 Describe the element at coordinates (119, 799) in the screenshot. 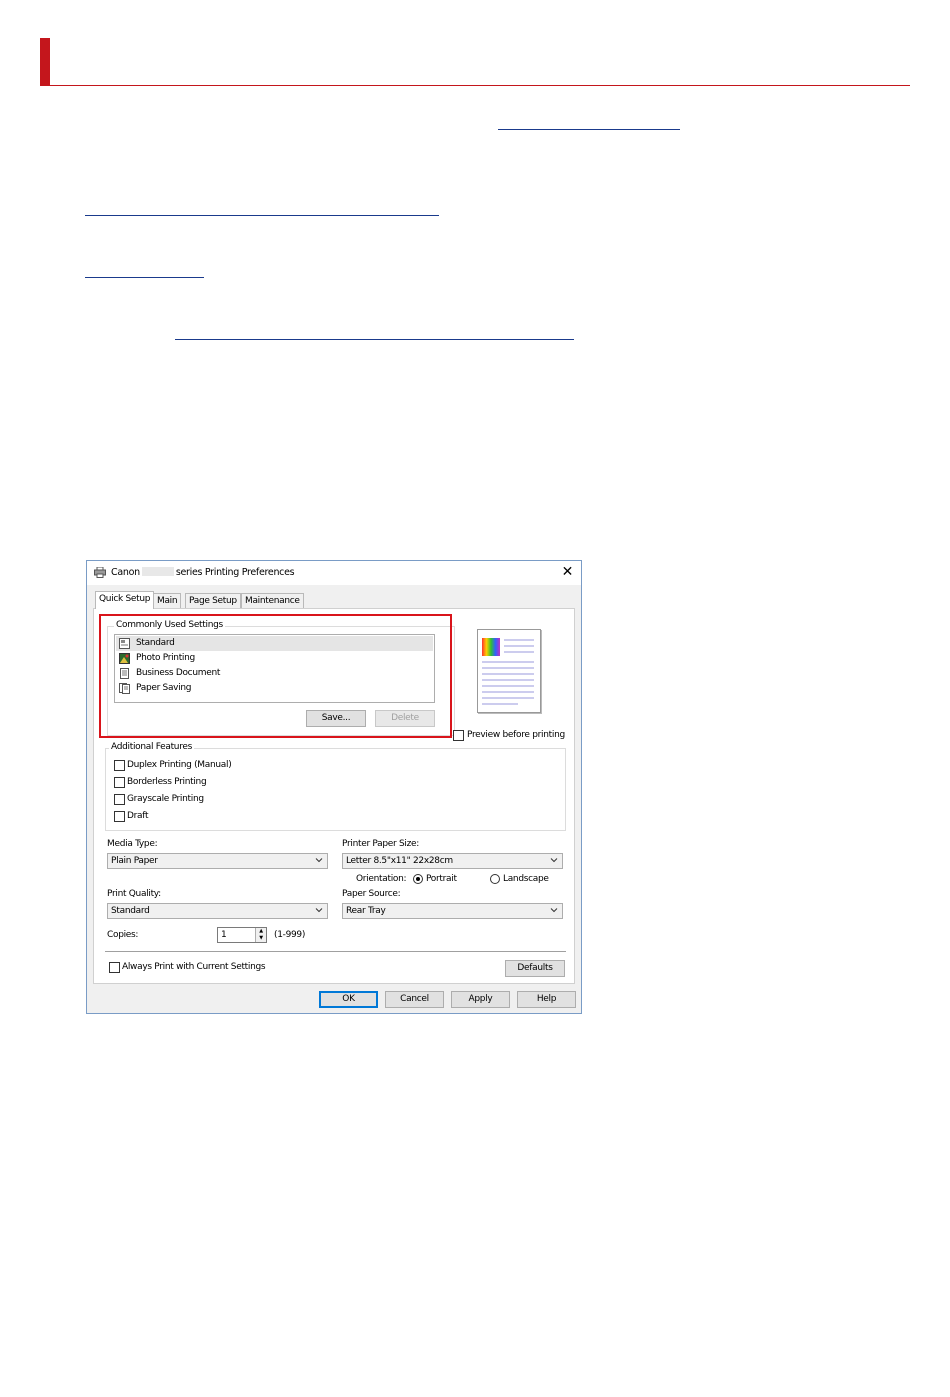

I see `grayscale-printing-checkbox` at that location.